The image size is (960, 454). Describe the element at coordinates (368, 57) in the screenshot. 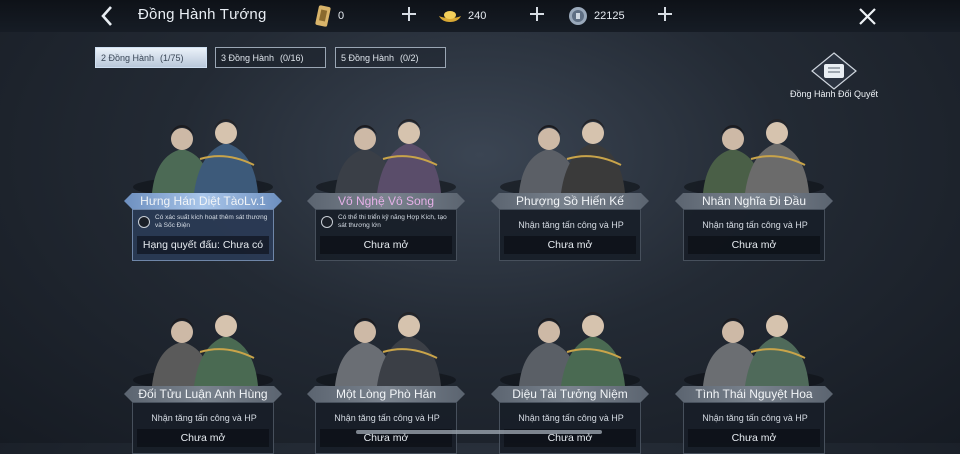

I see `tab-label: 5 Đồng Hành` at that location.